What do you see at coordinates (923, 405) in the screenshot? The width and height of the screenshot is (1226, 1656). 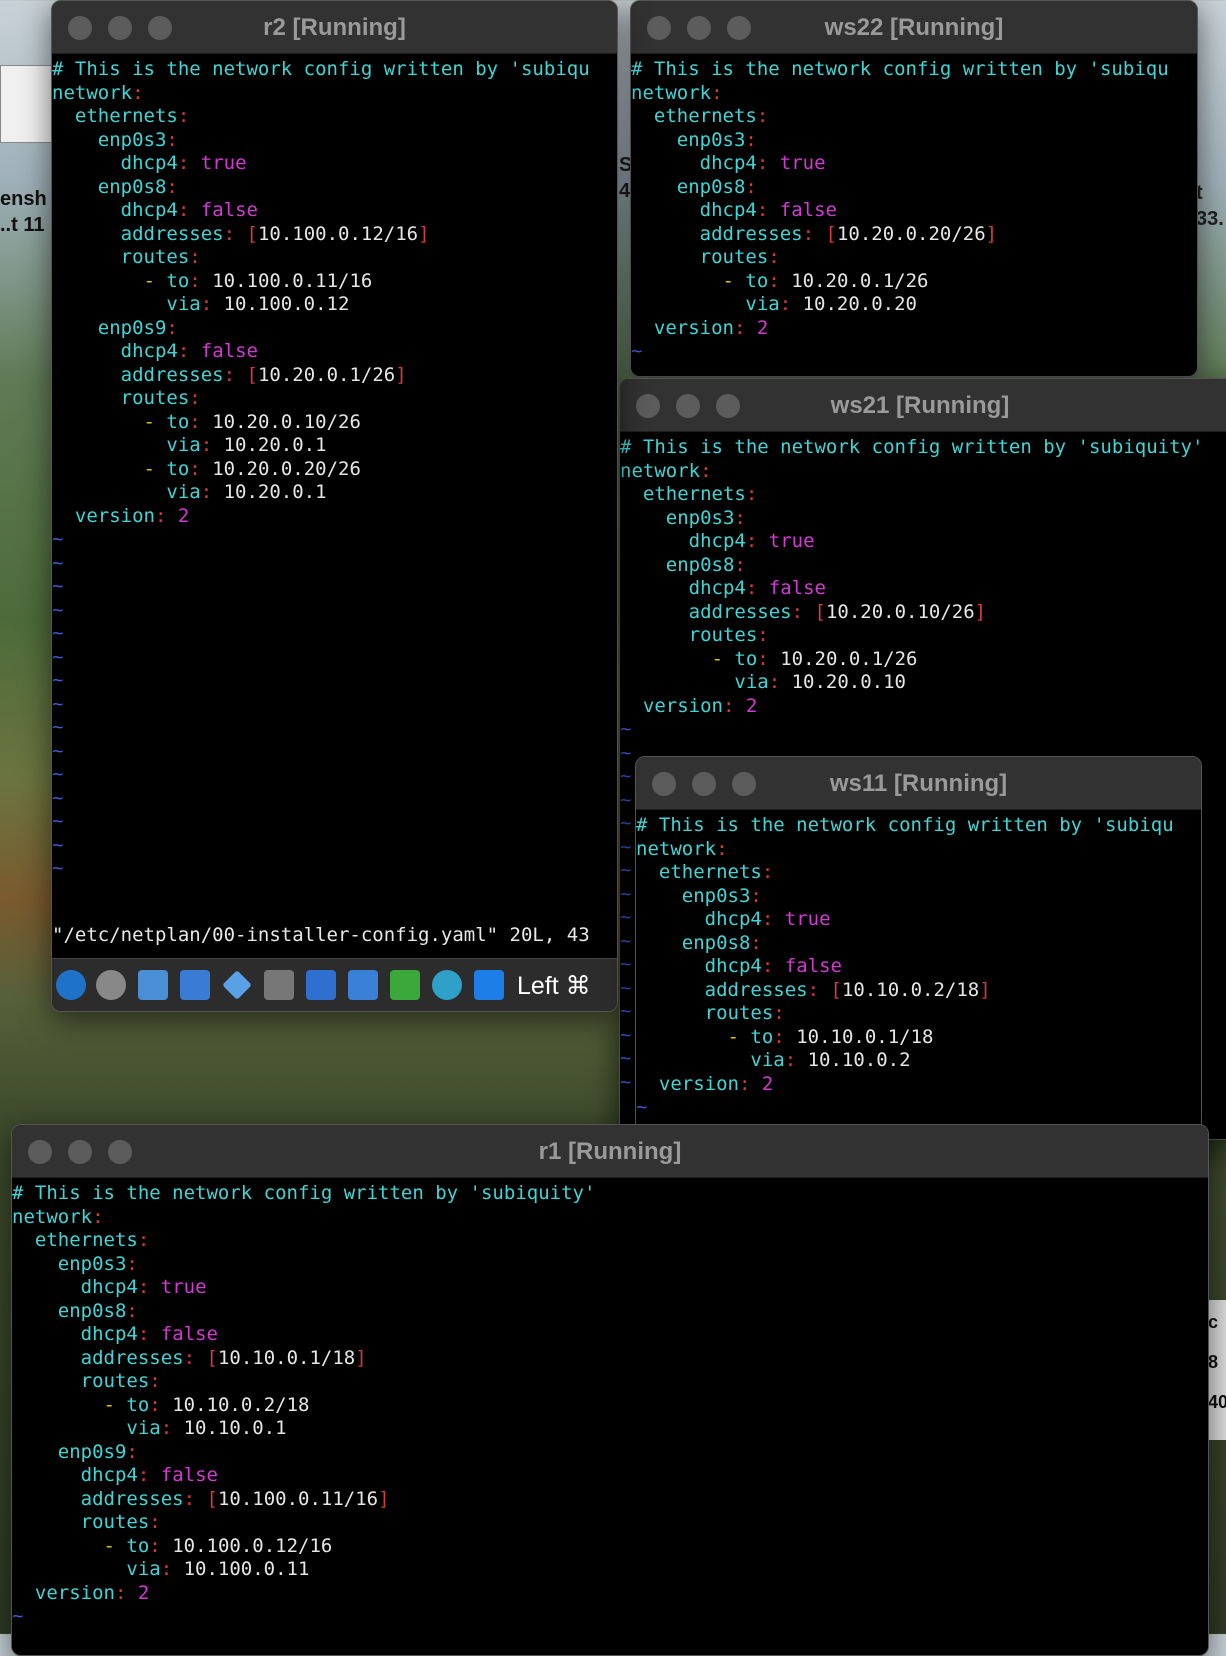 I see `window-titlebar: ws21 [Running]` at bounding box center [923, 405].